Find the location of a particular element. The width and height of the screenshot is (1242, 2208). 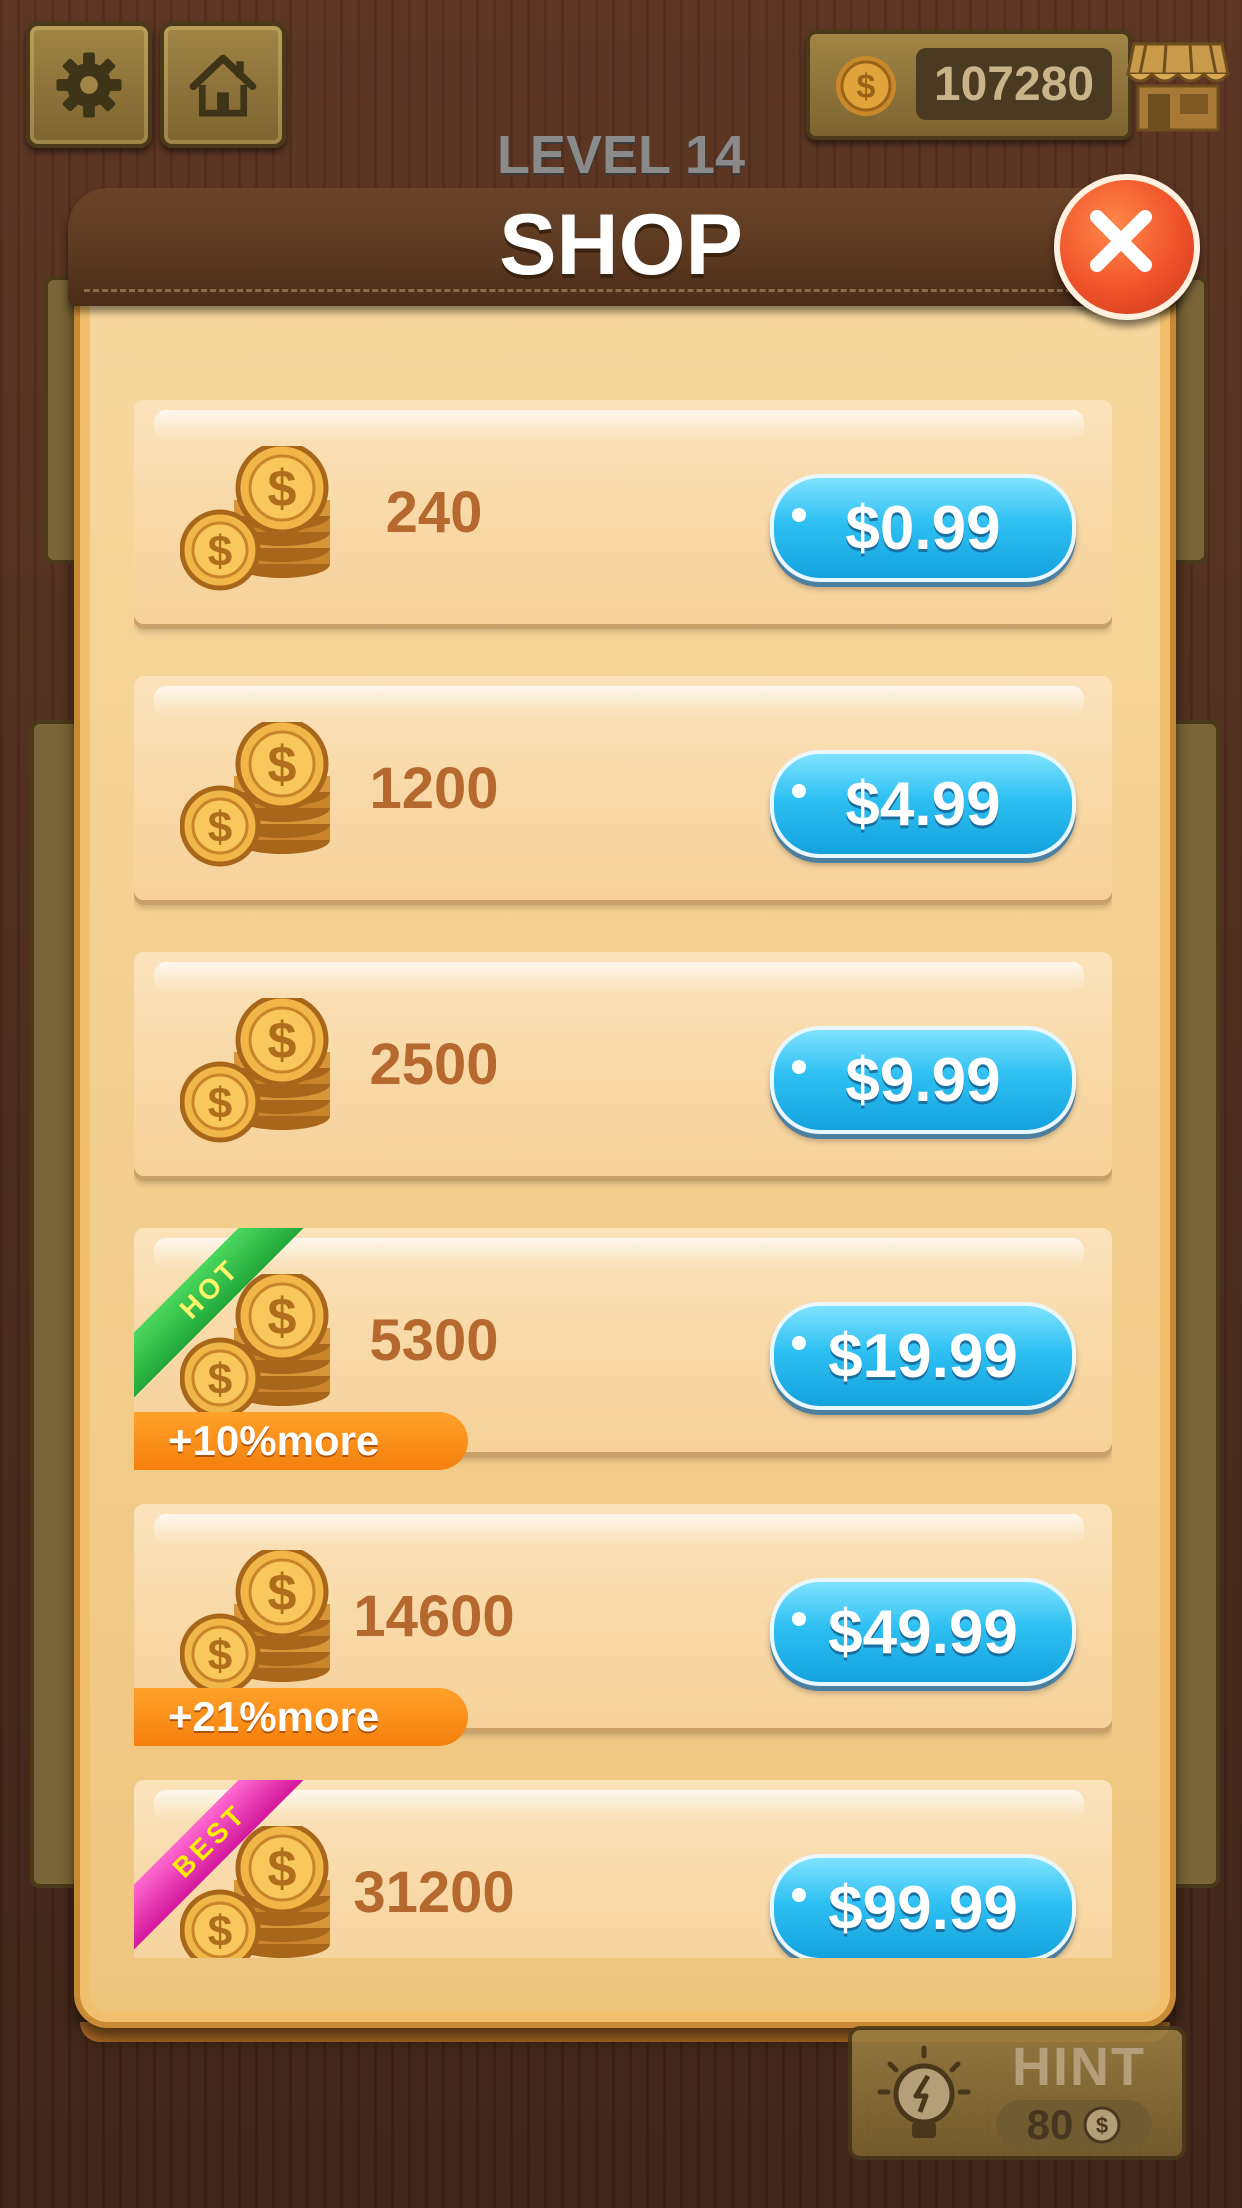

hint-button: HINT 80 $ is located at coordinates (1017, 2093).